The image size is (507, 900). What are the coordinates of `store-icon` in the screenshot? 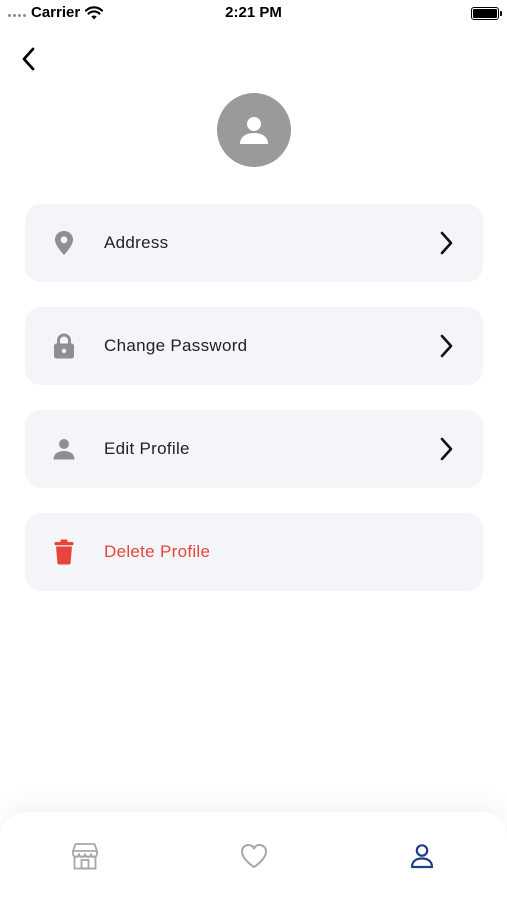 It's located at (85, 856).